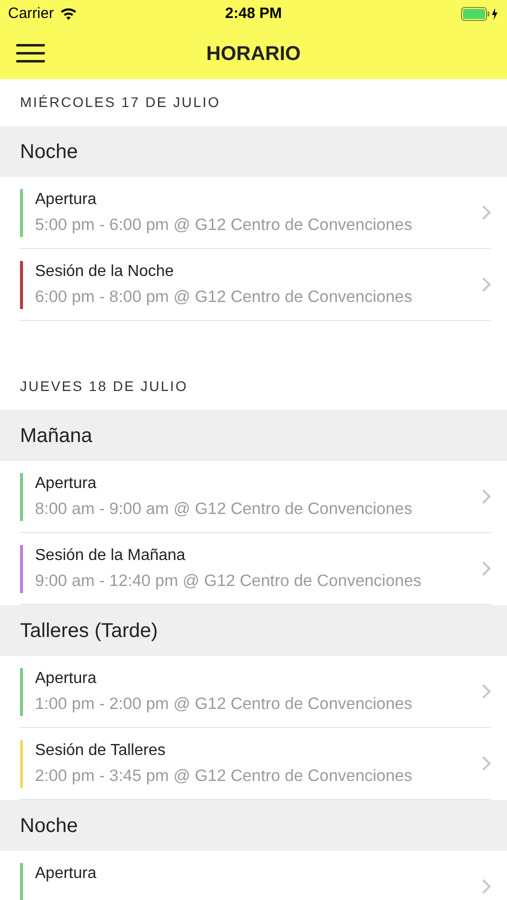  I want to click on event-title: Sesión de Talleres, so click(100, 750).